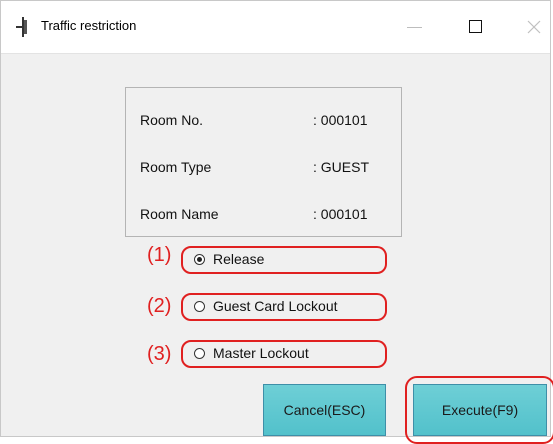 The width and height of the screenshot is (553, 444). What do you see at coordinates (159, 255) in the screenshot?
I see `annotation-1: (1)` at bounding box center [159, 255].